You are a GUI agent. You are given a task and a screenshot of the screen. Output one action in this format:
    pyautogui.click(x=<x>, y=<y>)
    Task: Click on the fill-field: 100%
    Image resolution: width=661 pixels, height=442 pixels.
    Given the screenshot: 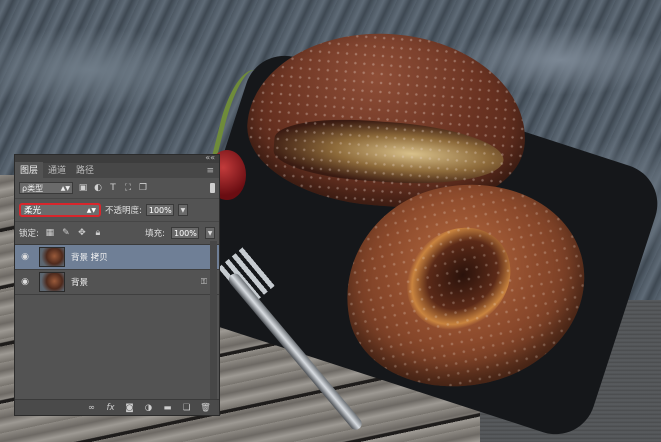 What is the action you would take?
    pyautogui.click(x=185, y=233)
    